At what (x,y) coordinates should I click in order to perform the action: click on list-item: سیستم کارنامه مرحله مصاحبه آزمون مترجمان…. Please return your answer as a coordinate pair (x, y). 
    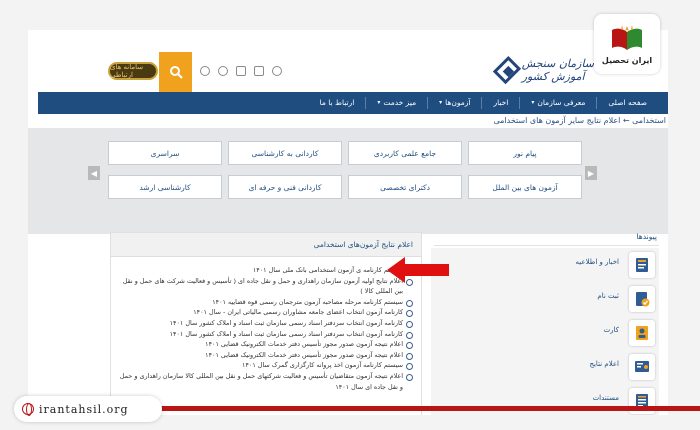
    Looking at the image, I should click on (265, 302).